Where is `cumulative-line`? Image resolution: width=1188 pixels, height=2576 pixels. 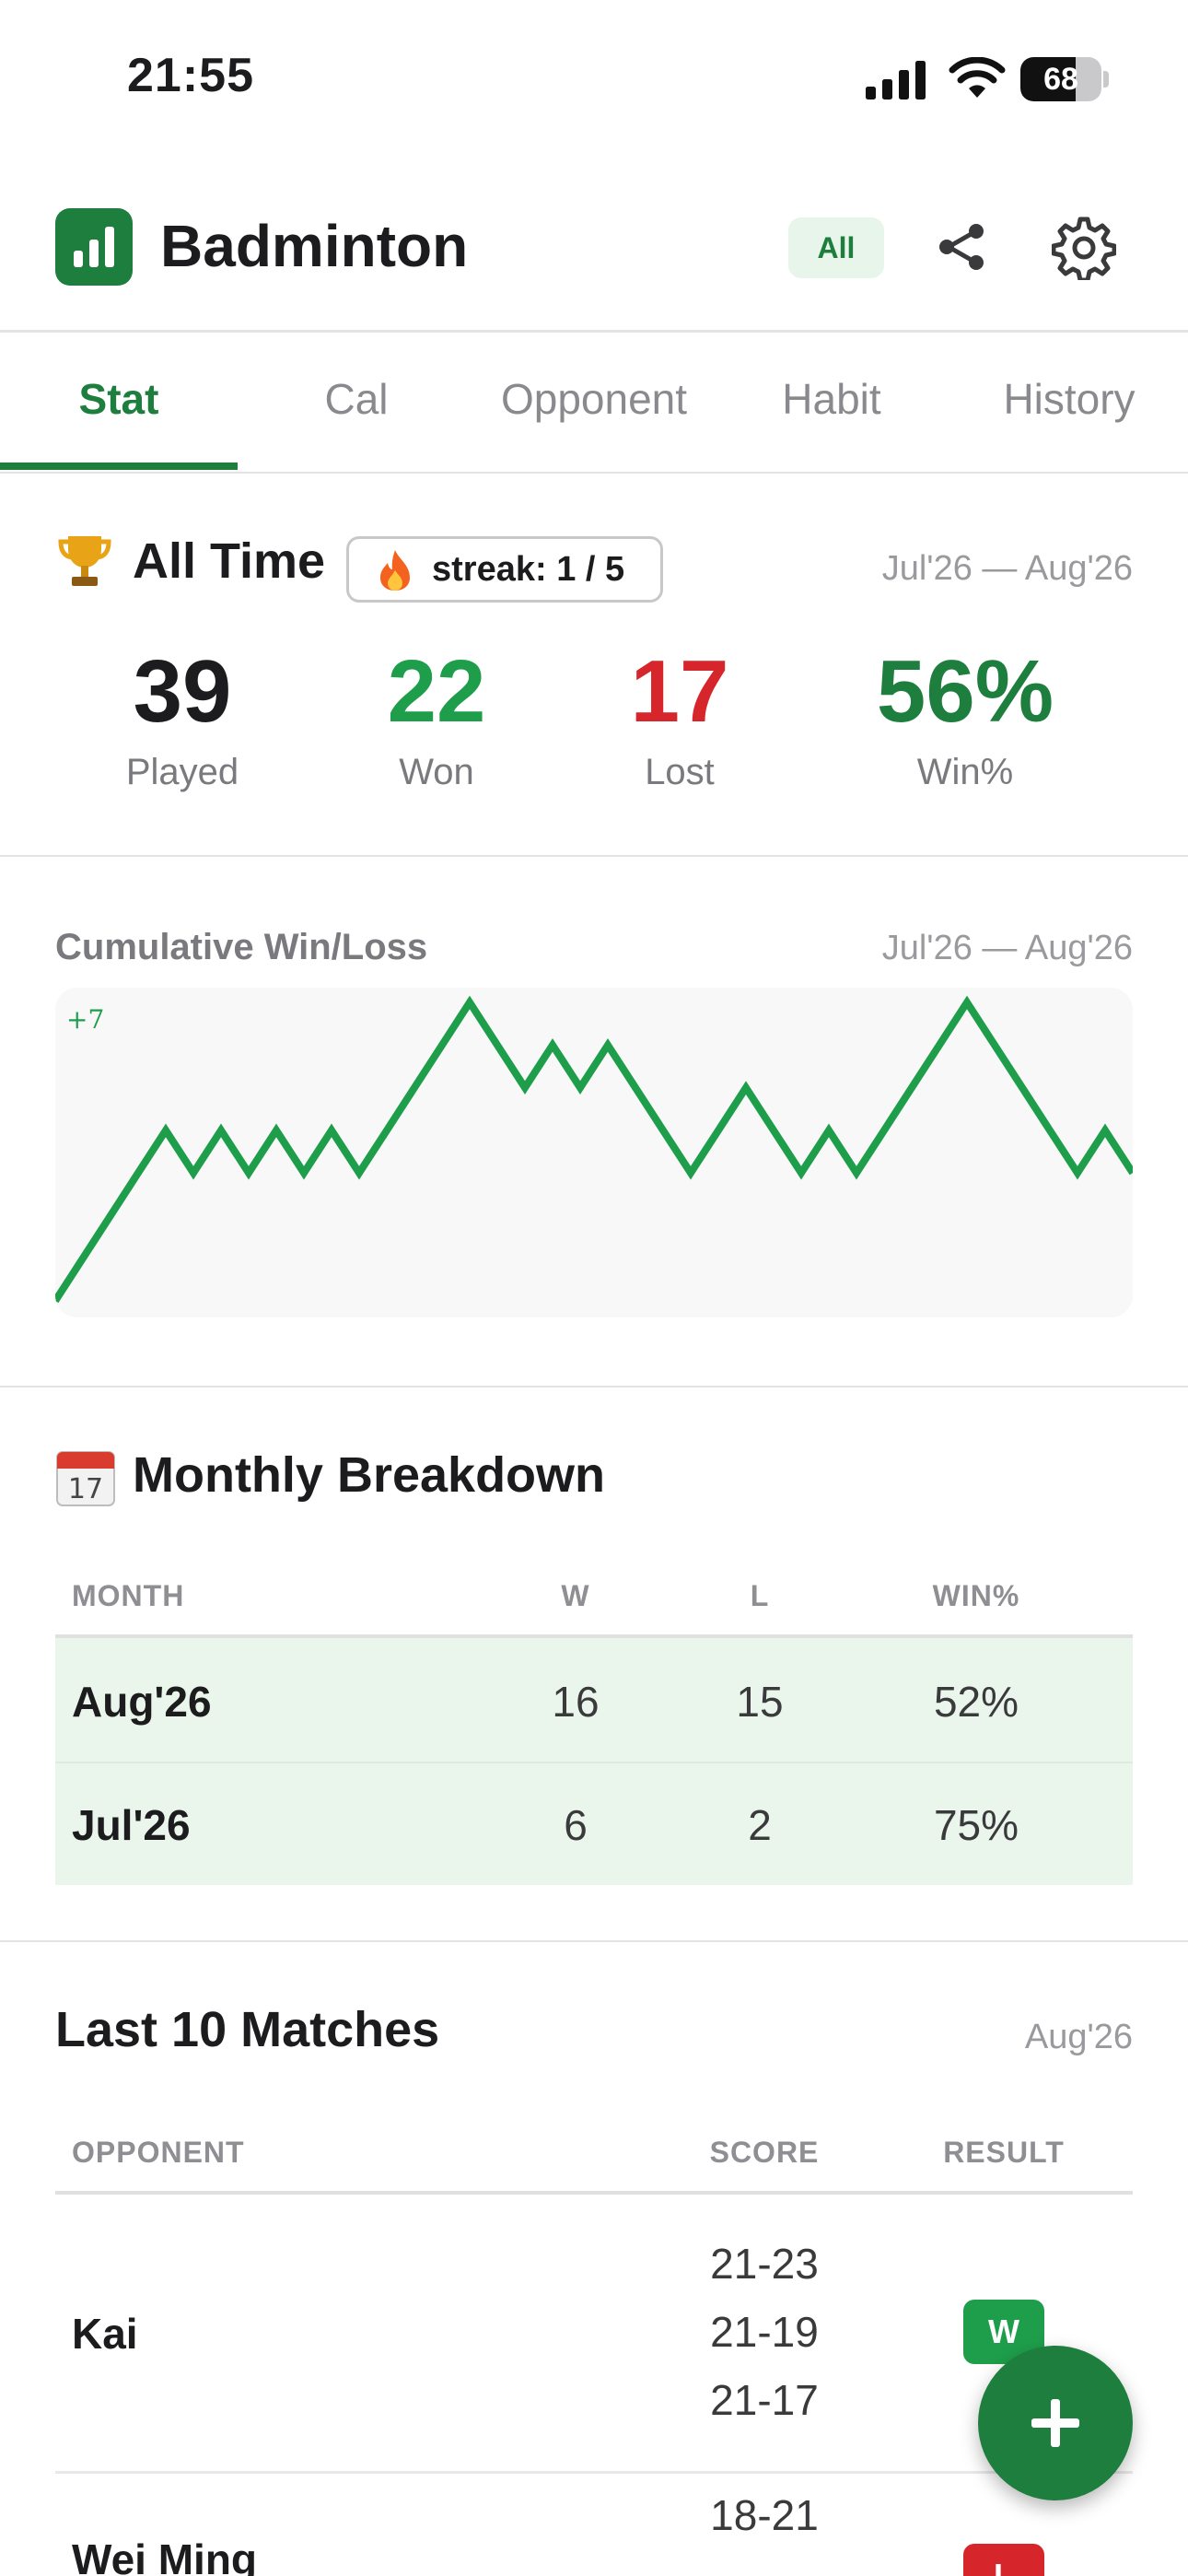 cumulative-line is located at coordinates (594, 1149).